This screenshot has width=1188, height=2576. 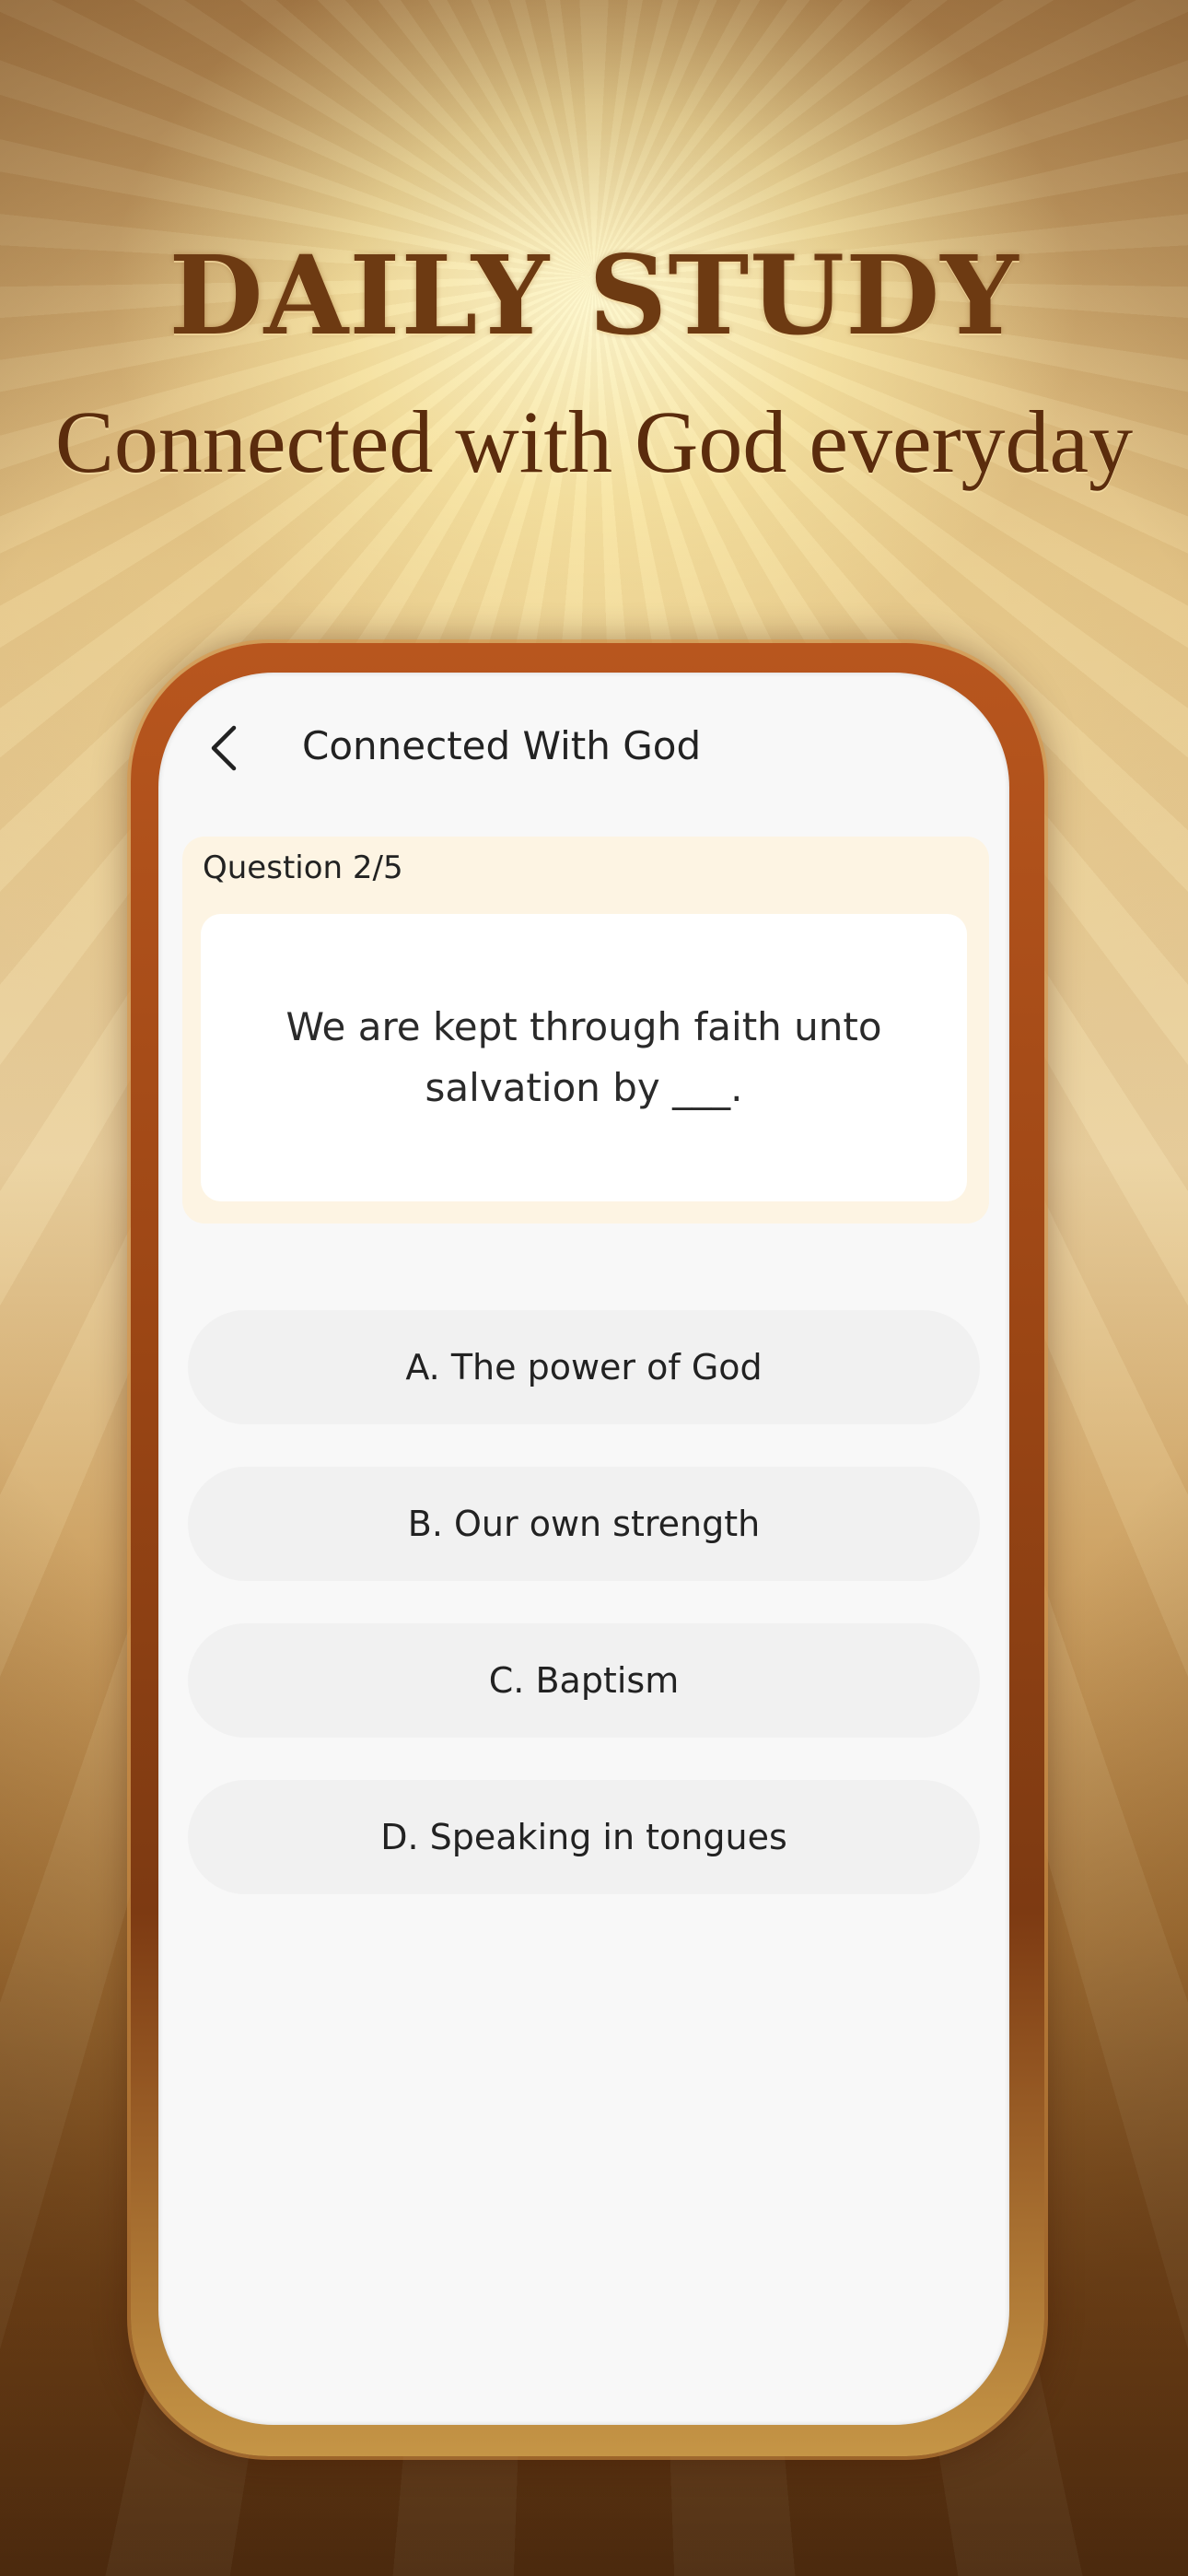 What do you see at coordinates (584, 1680) in the screenshot?
I see `answer-option-c: C. Baptism` at bounding box center [584, 1680].